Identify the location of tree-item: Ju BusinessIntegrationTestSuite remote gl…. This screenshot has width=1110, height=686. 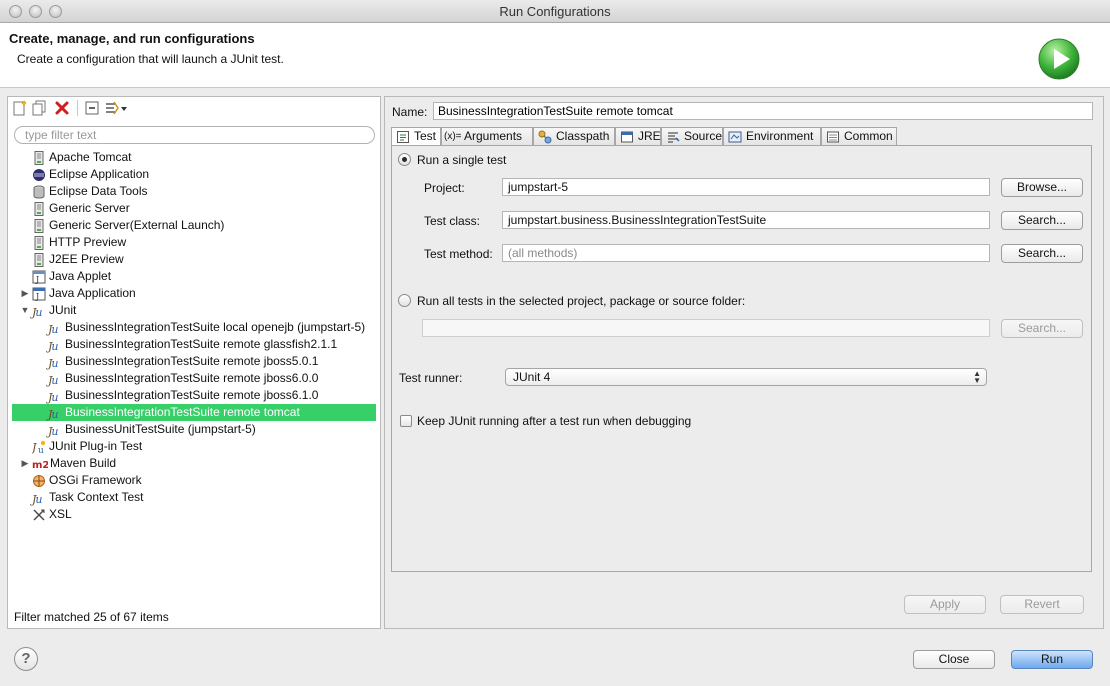
(194, 344).